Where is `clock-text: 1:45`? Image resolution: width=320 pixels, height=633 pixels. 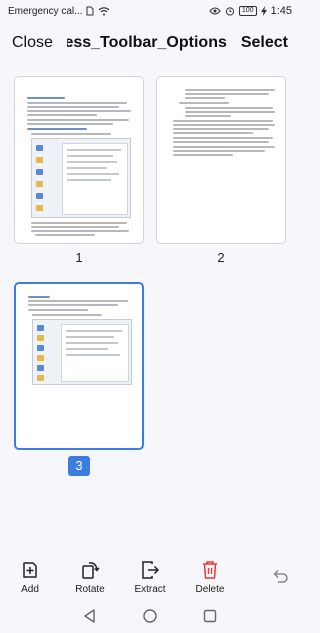
clock-text: 1:45 is located at coordinates (281, 11).